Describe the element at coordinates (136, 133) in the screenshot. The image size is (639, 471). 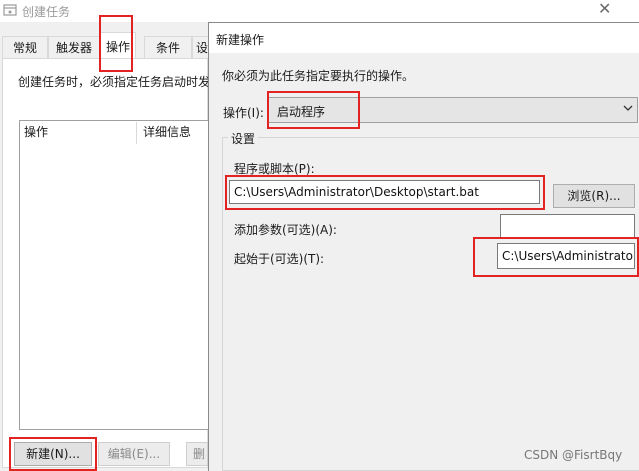
I see `column-divider` at that location.